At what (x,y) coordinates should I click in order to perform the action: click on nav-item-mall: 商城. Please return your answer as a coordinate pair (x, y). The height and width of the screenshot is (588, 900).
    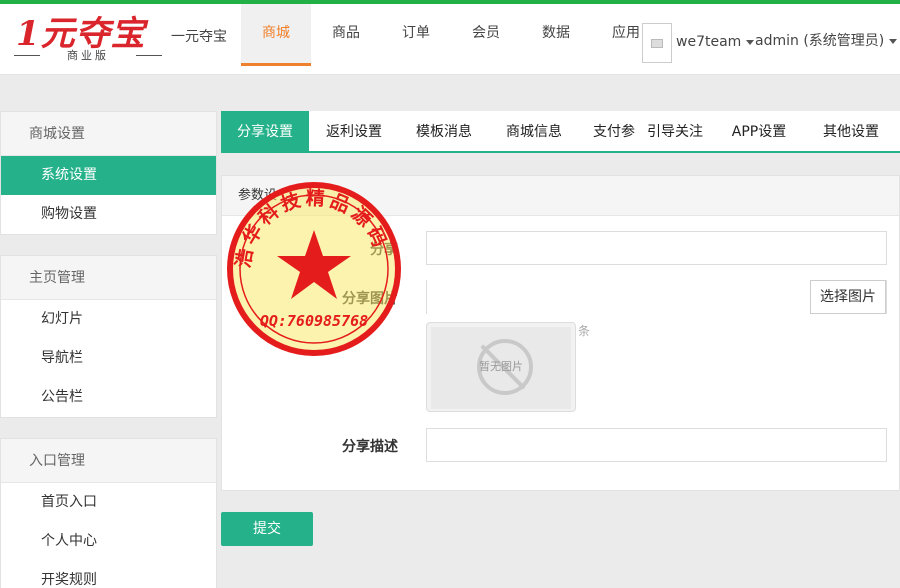
    Looking at the image, I should click on (276, 35).